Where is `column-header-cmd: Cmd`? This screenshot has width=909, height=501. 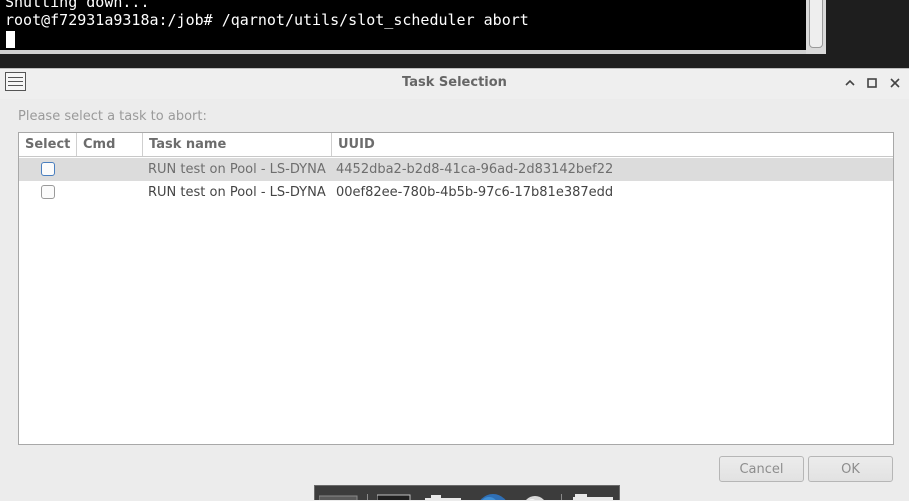
column-header-cmd: Cmd is located at coordinates (110, 144).